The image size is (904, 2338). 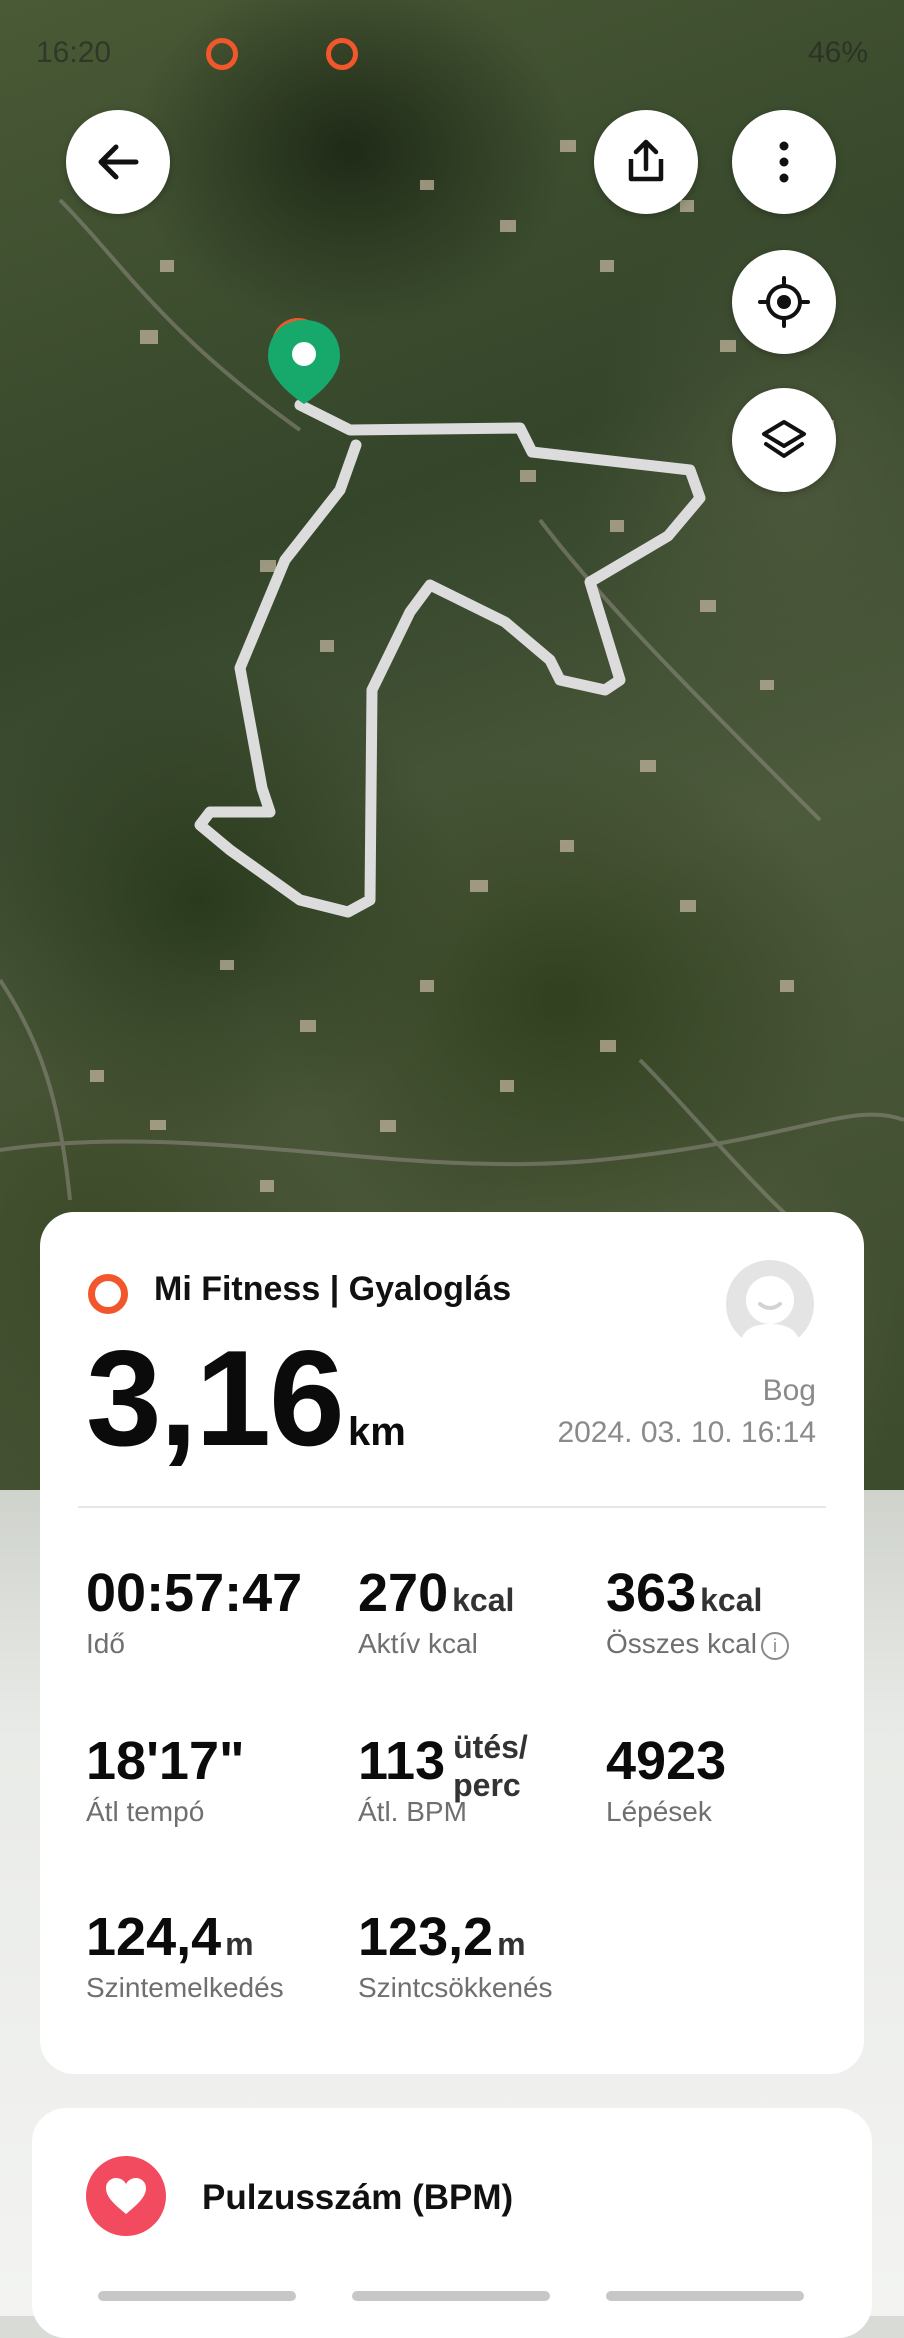 I want to click on stat-label: Átl tempó, so click(x=145, y=1811).